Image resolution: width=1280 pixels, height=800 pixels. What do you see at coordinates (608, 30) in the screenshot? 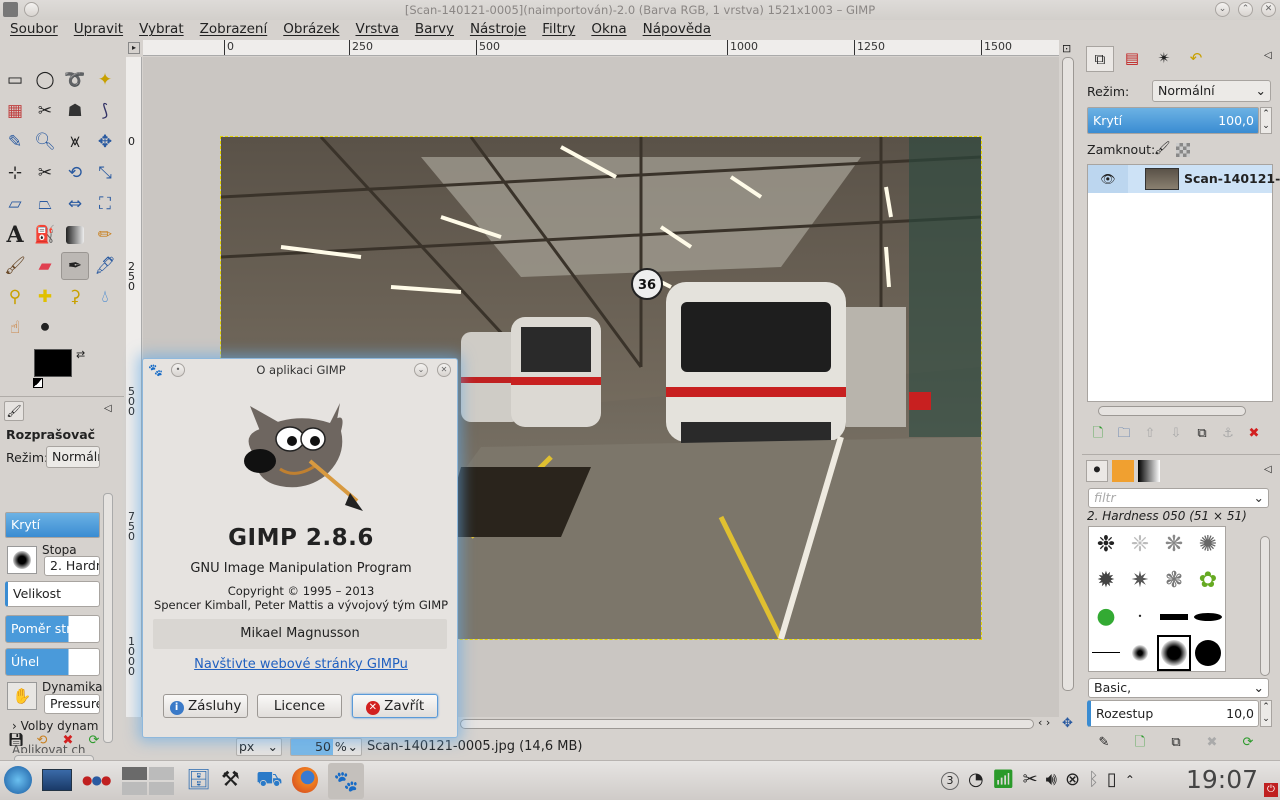
I see `menu-okna: Okna` at bounding box center [608, 30].